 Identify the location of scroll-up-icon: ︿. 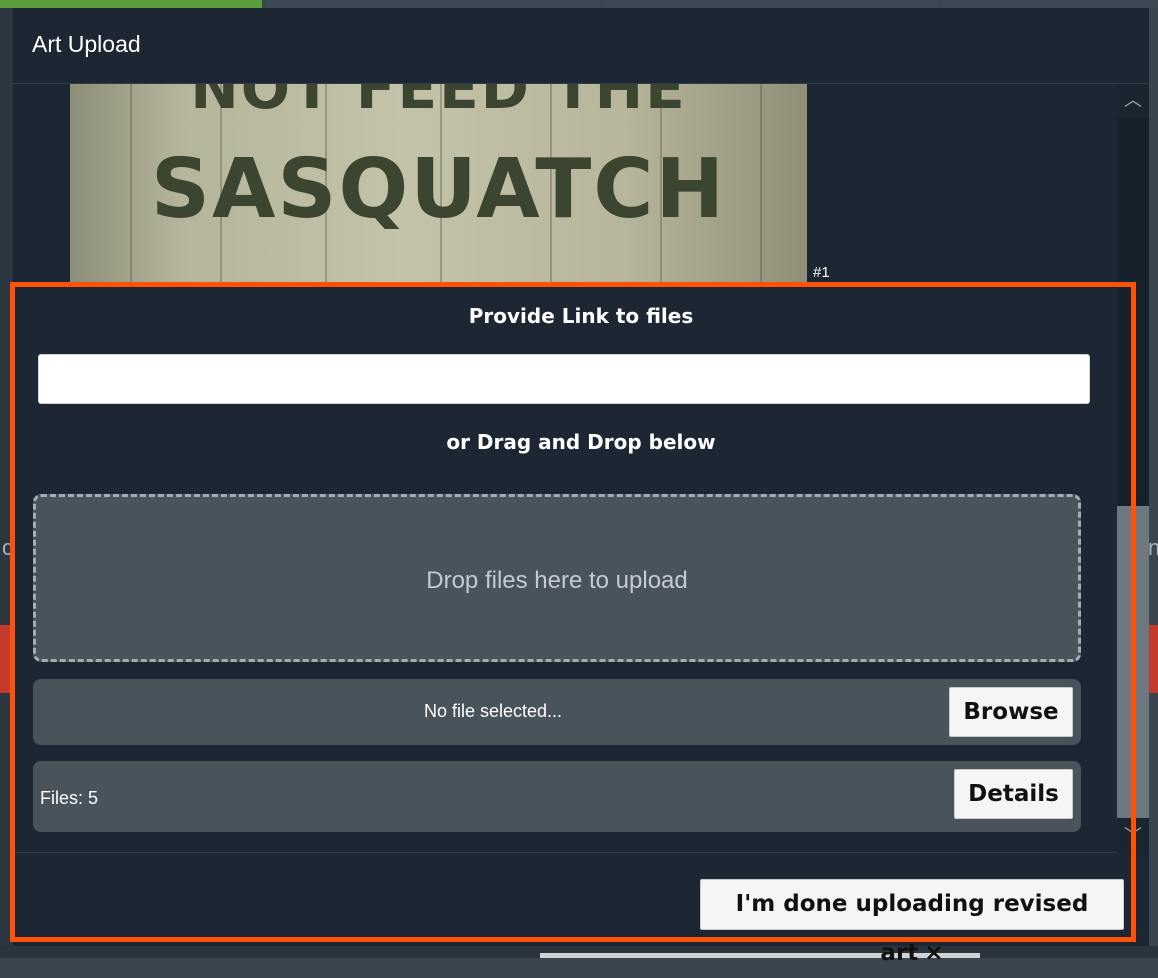
(1133, 101).